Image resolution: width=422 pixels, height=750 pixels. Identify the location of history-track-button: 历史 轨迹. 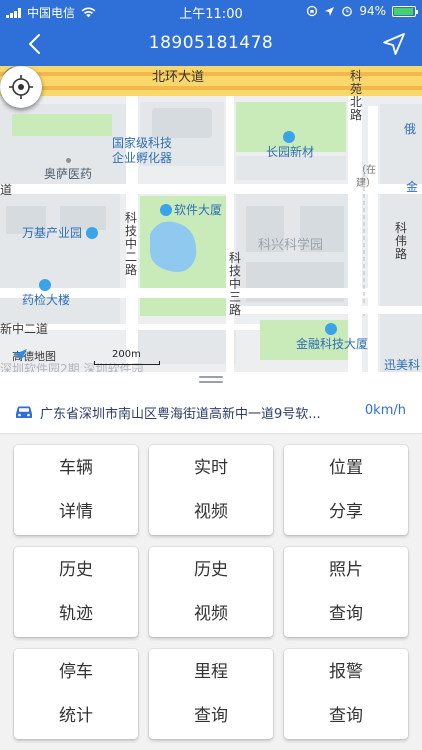
(76, 592).